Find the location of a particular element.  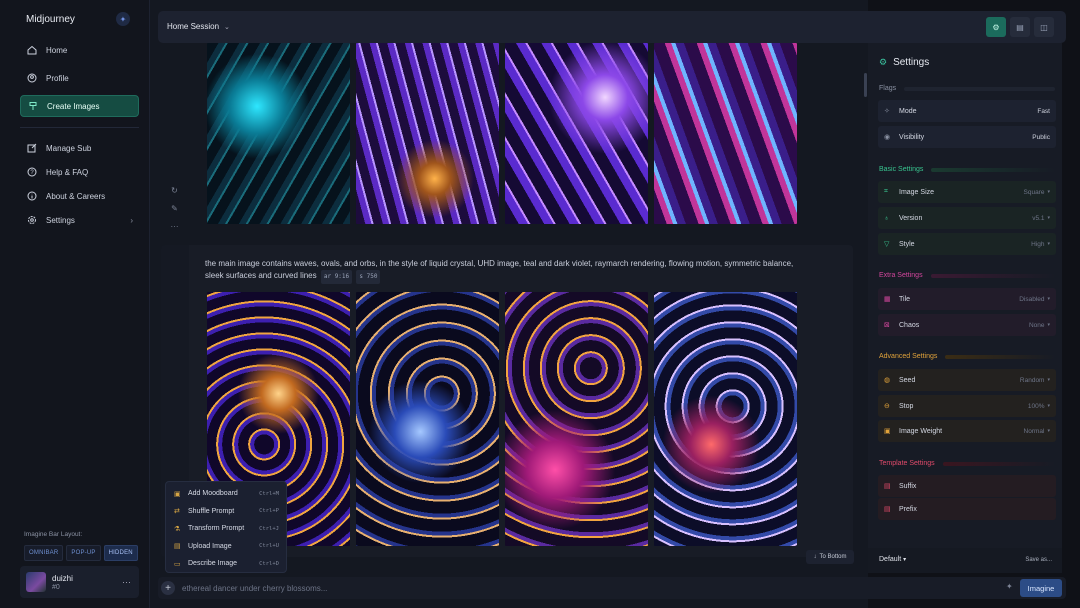

option-value: v5.1 is located at coordinates (1038, 218).